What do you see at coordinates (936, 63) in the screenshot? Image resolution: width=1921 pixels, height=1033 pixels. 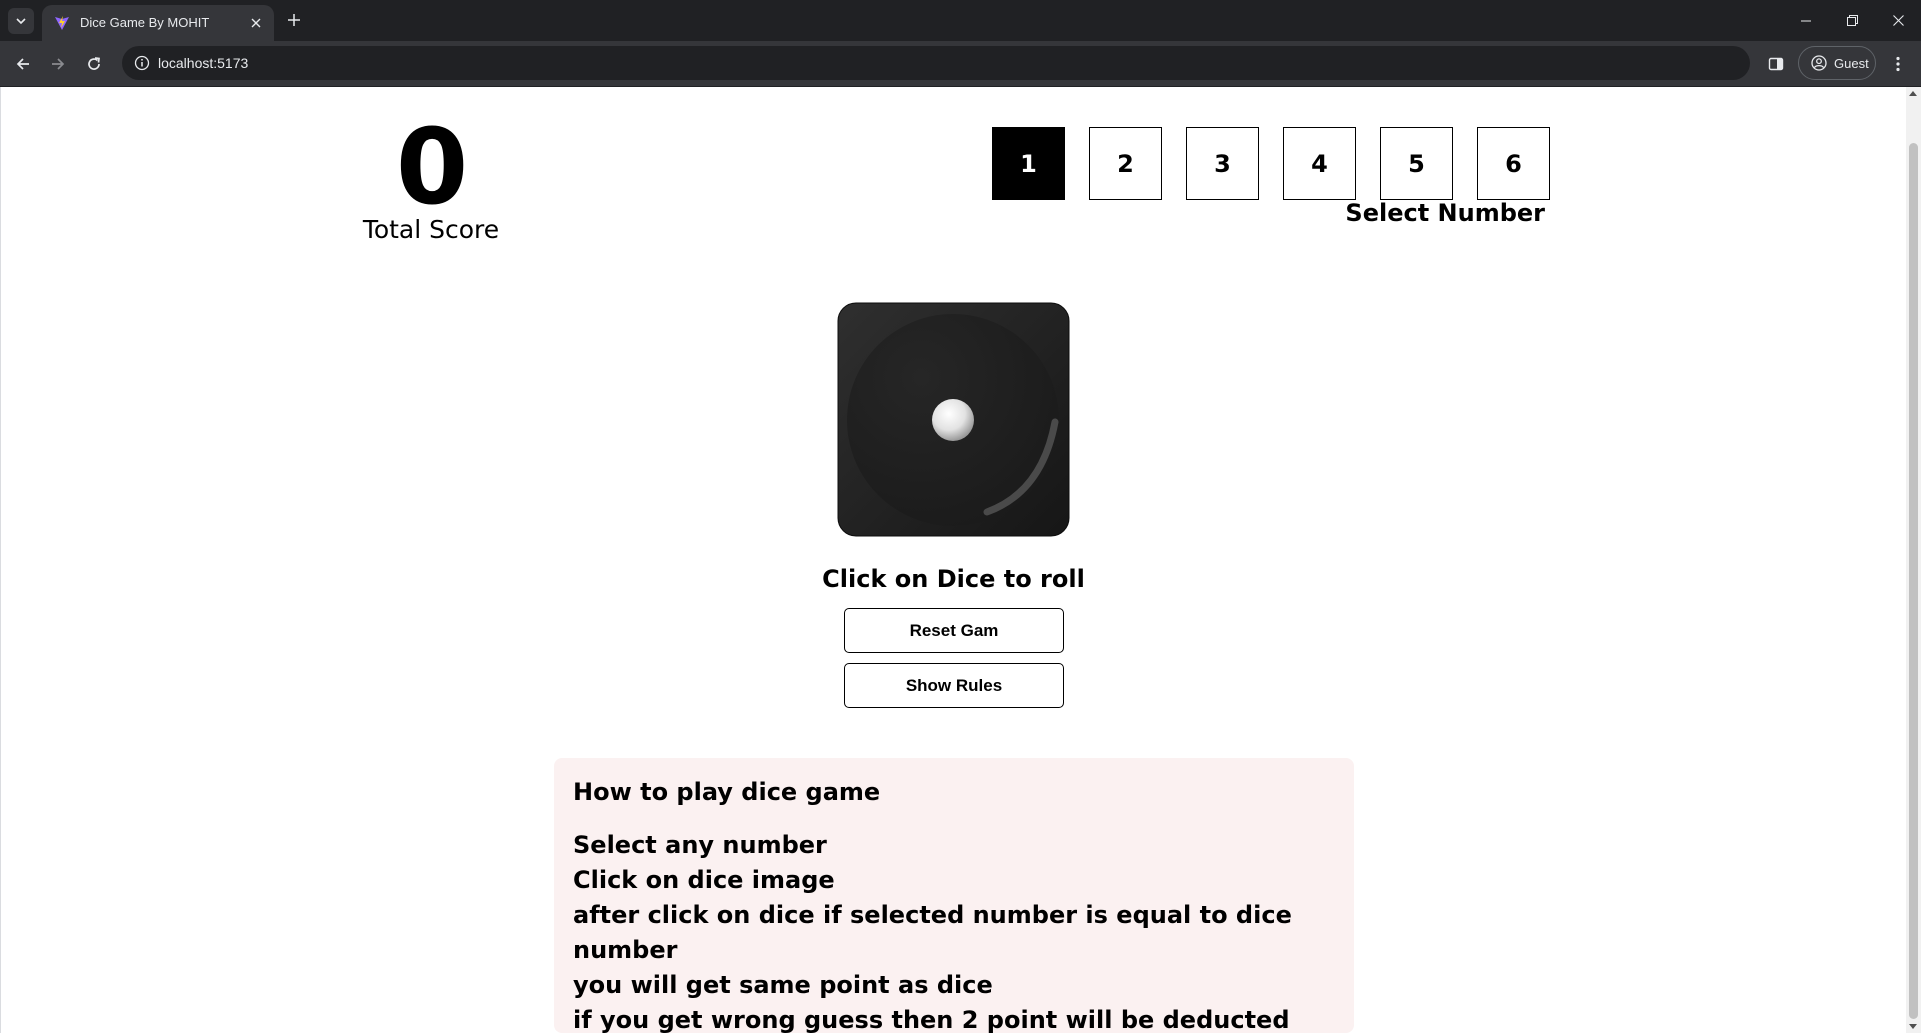 I see `address-bar: localhost:5173` at bounding box center [936, 63].